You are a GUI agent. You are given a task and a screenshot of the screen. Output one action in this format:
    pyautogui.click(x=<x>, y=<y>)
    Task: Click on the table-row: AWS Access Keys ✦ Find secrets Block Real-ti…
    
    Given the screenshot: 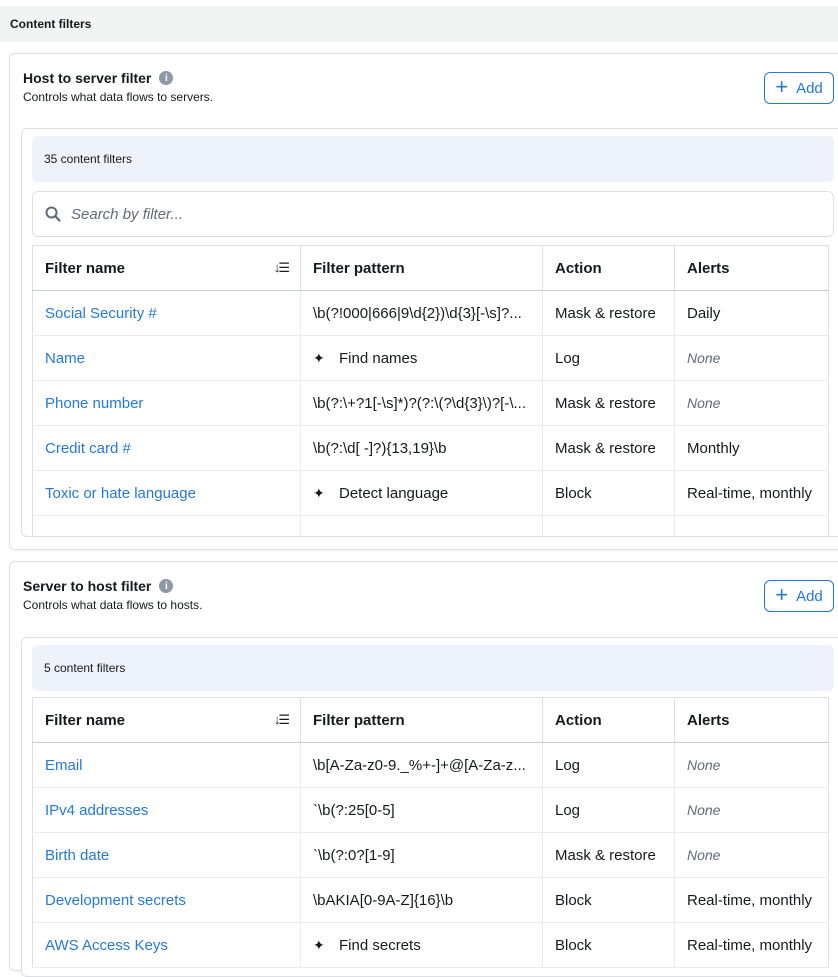 What is the action you would take?
    pyautogui.click(x=430, y=945)
    